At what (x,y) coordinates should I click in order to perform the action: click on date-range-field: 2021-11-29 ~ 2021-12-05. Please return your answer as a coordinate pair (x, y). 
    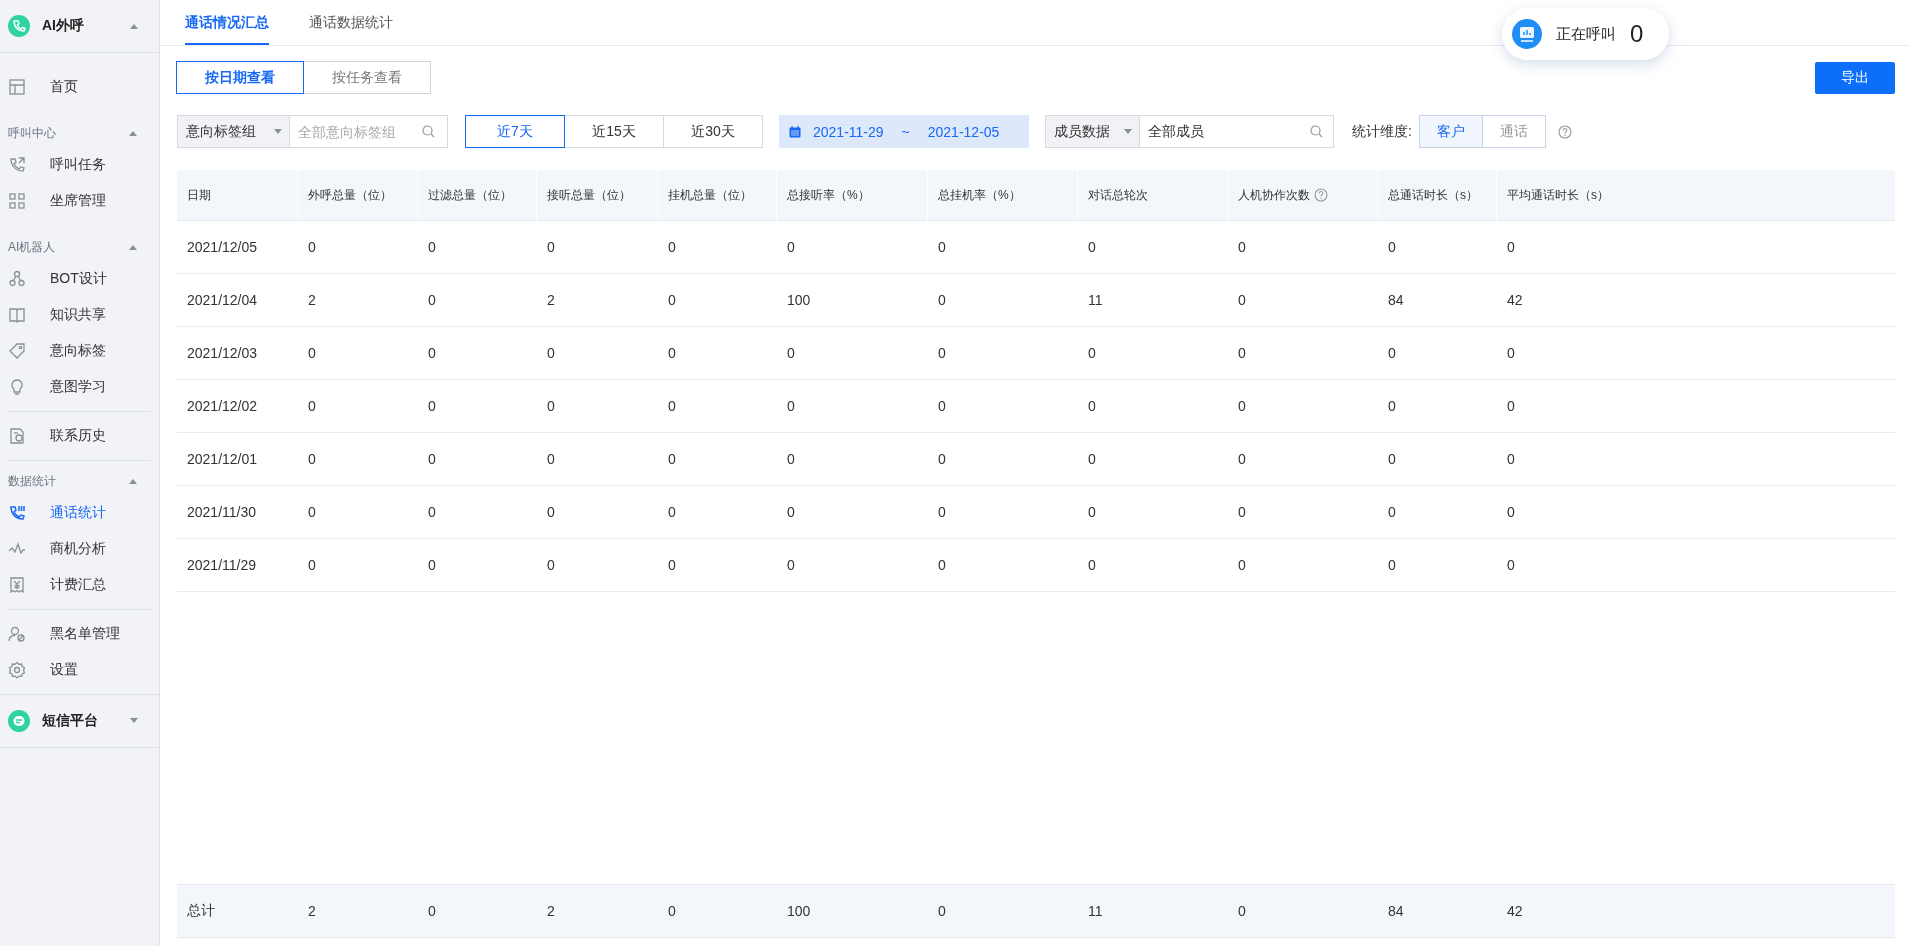
    Looking at the image, I should click on (904, 131).